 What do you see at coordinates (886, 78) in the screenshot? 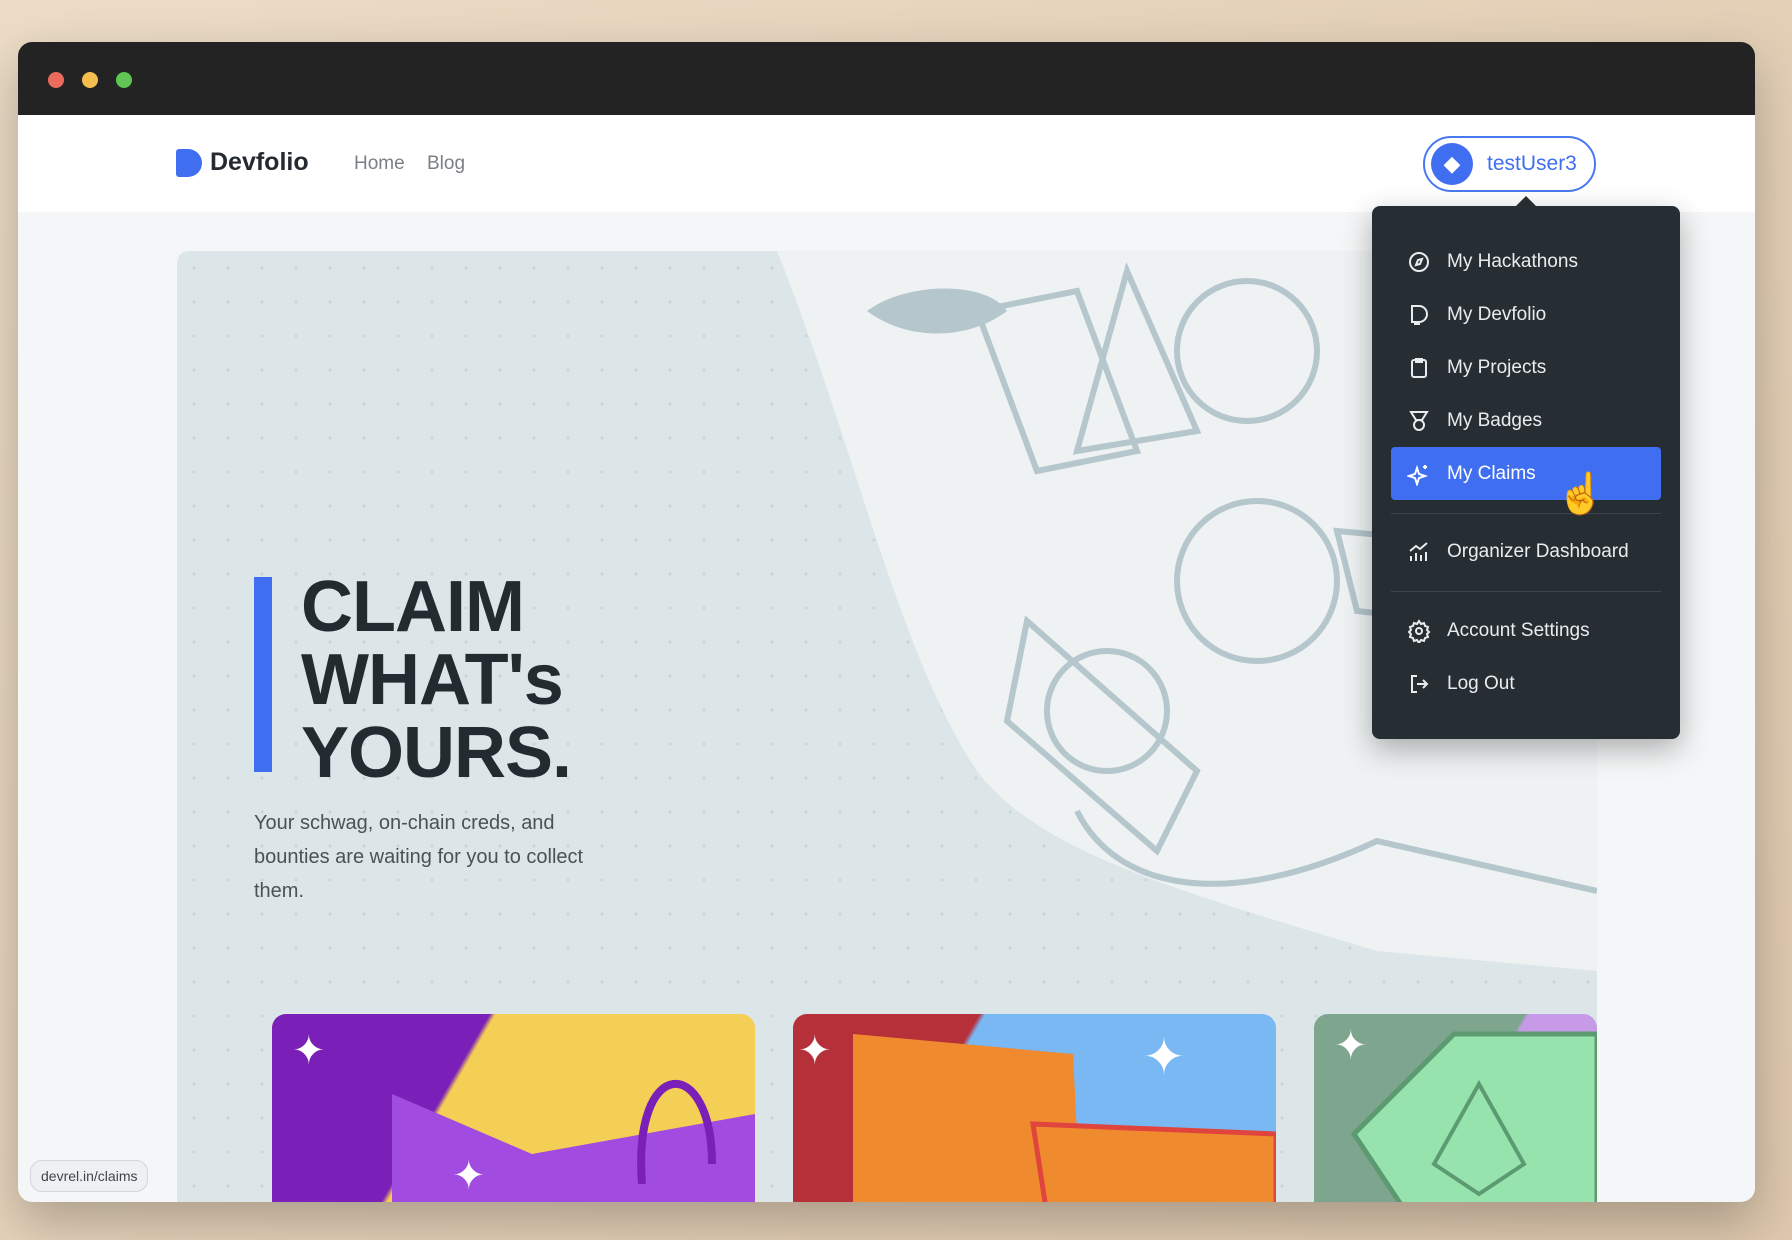
I see `title-bar` at bounding box center [886, 78].